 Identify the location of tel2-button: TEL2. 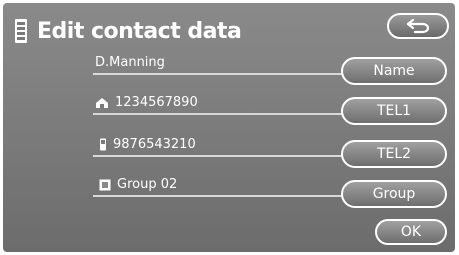
(394, 154).